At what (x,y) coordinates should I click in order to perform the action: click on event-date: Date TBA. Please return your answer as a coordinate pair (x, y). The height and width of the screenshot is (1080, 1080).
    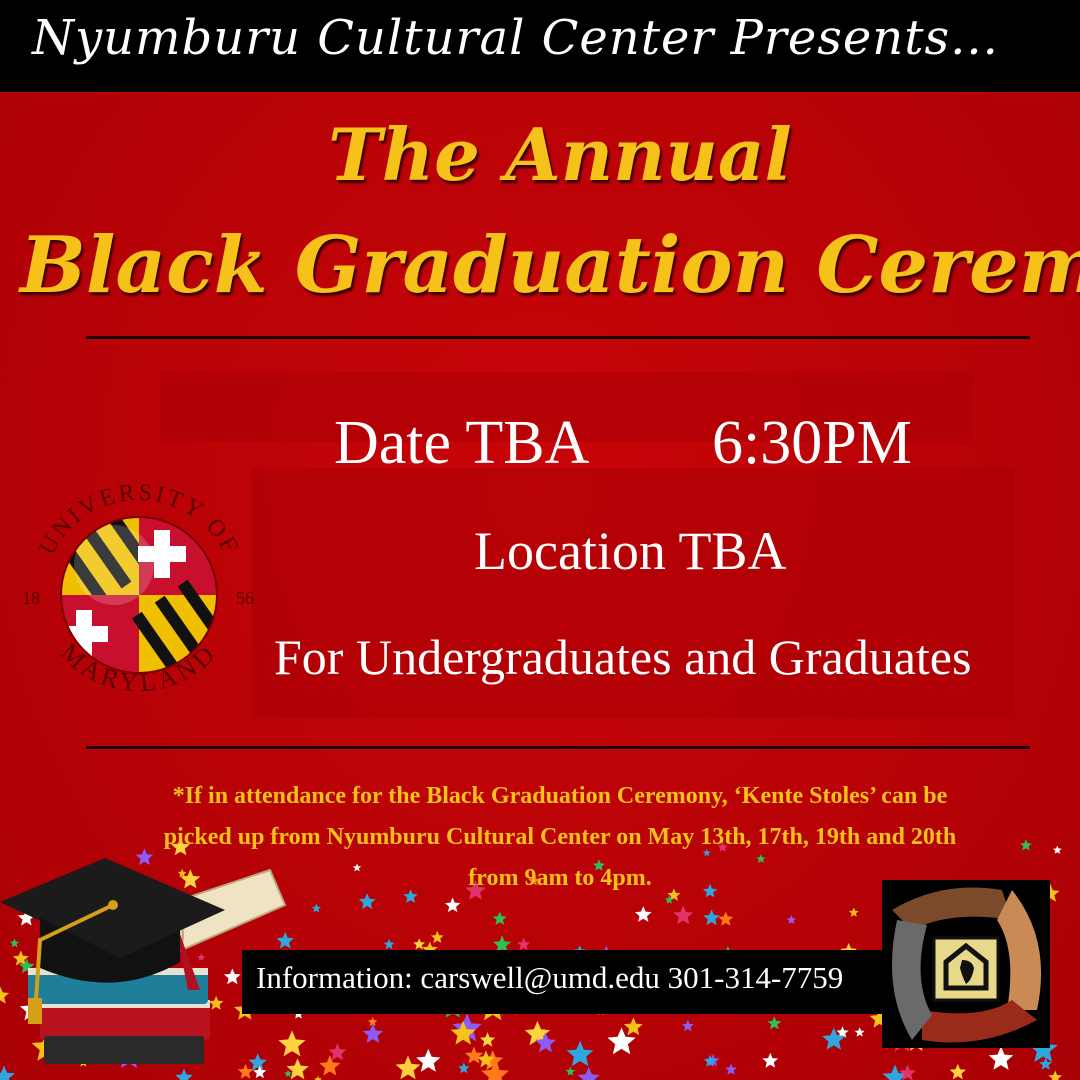
    Looking at the image, I should click on (462, 443).